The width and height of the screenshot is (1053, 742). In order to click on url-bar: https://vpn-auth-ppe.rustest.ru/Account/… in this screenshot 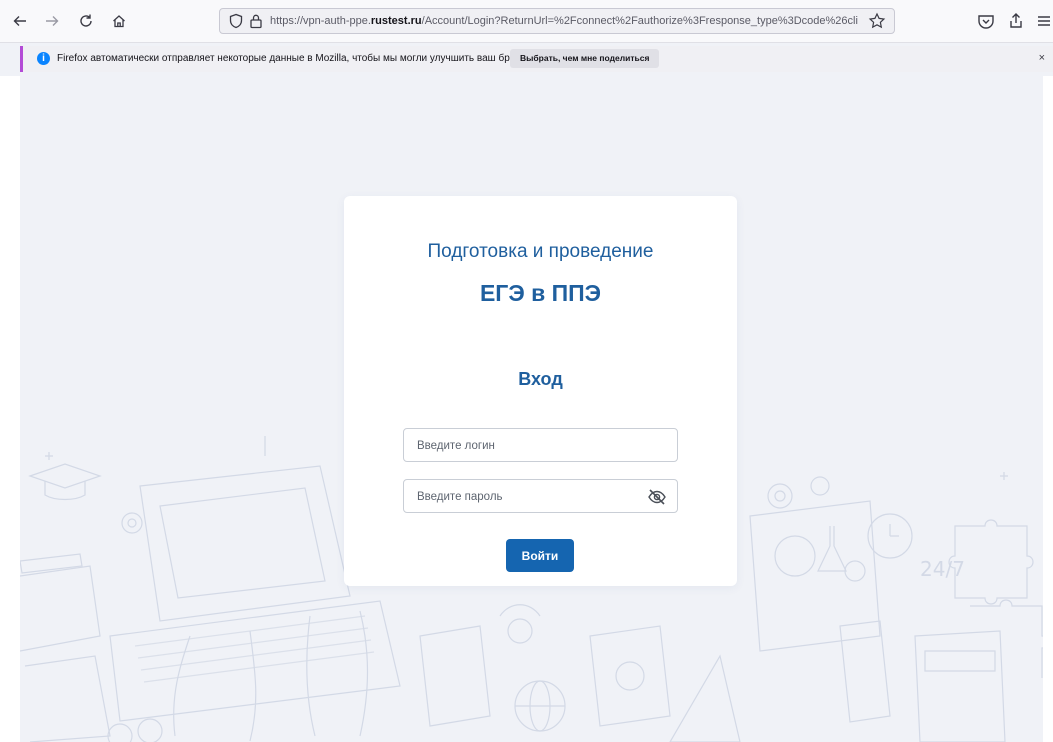, I will do `click(557, 21)`.